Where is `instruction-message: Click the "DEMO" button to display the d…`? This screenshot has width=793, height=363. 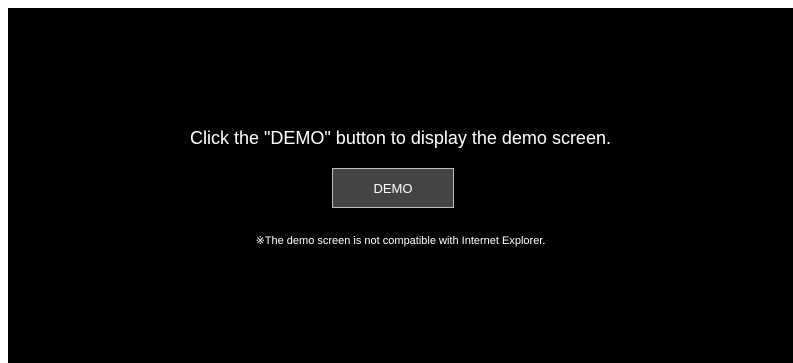 instruction-message: Click the "DEMO" button to display the d… is located at coordinates (400, 138).